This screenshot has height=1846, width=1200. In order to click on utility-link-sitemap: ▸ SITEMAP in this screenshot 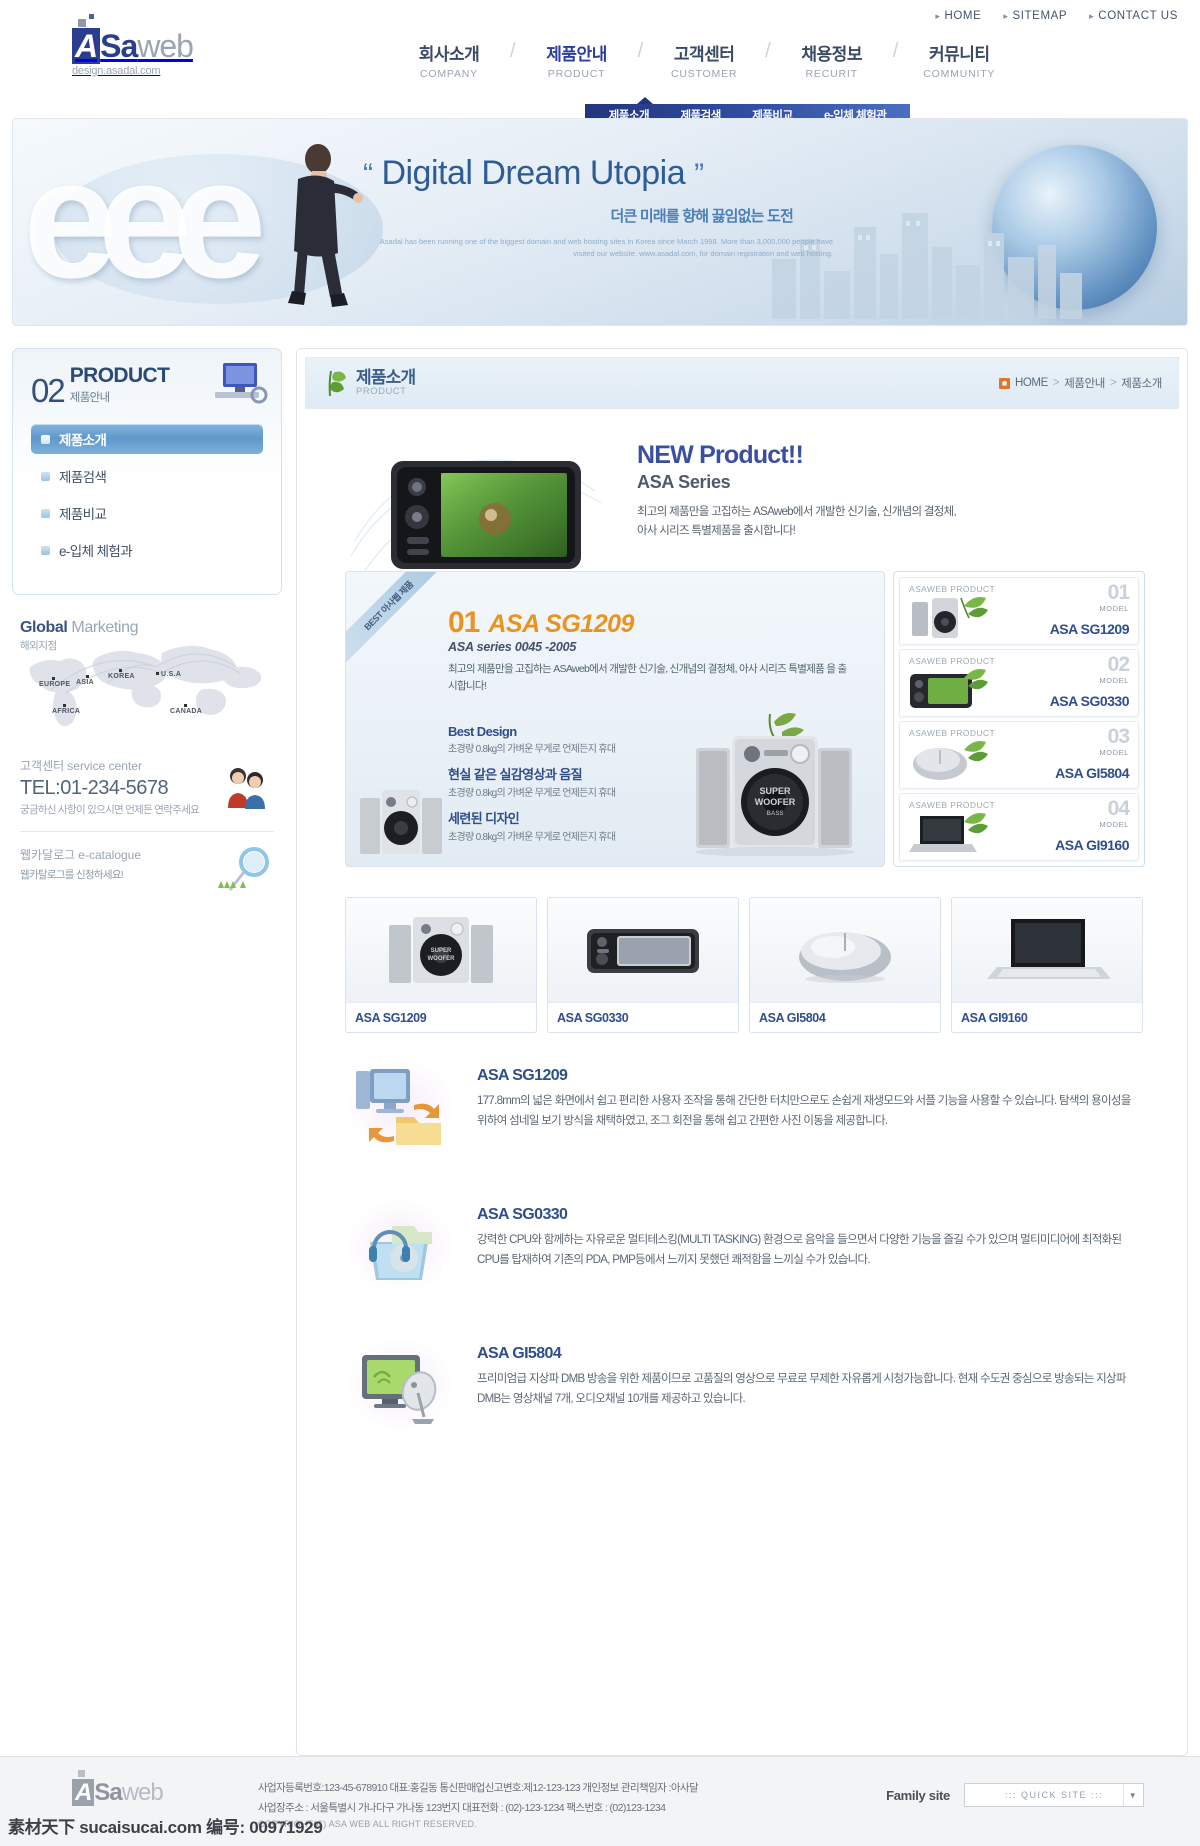, I will do `click(1035, 16)`.